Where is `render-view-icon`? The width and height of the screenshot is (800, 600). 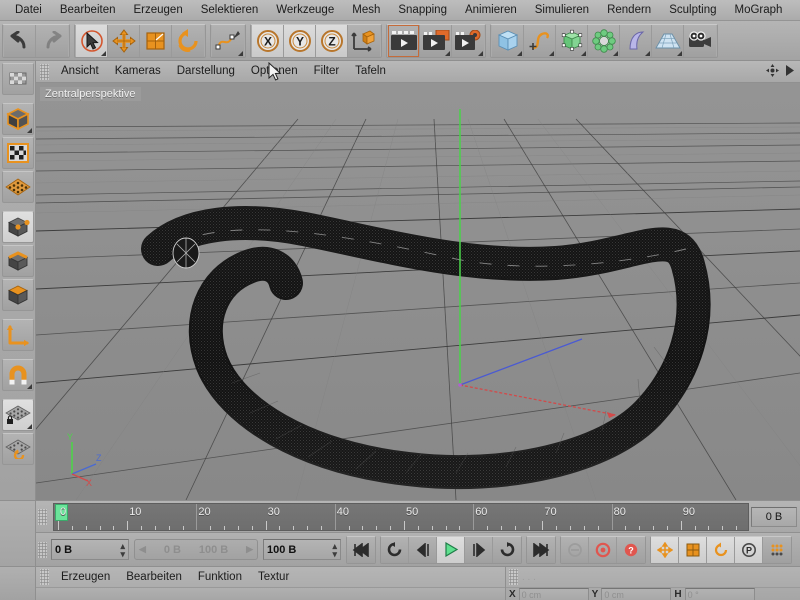 render-view-icon is located at coordinates (404, 40).